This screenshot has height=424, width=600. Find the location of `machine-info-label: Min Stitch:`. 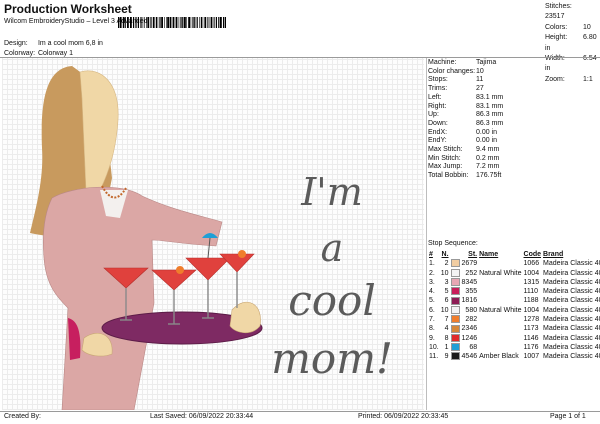

machine-info-label: Min Stitch: is located at coordinates (444, 158).